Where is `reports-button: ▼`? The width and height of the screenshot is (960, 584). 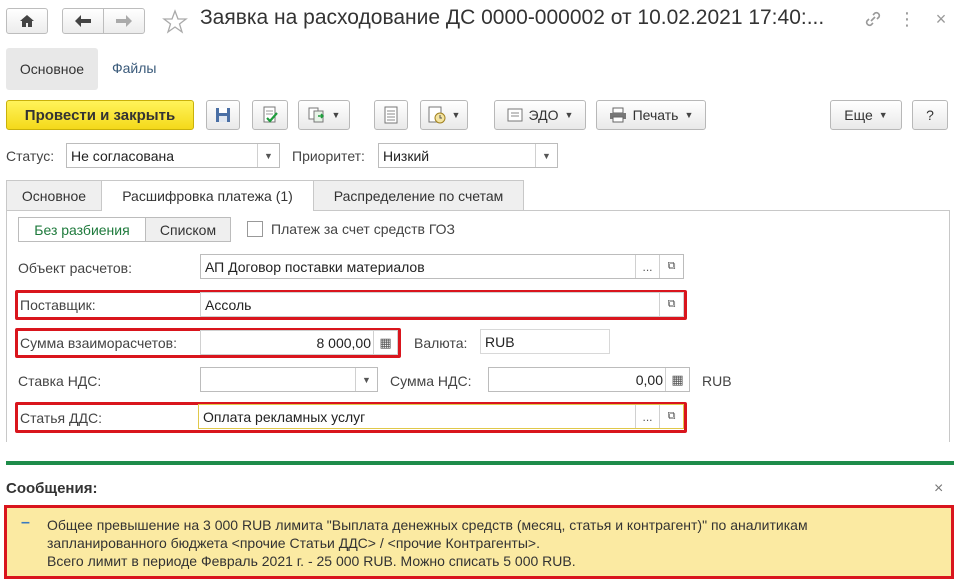
reports-button: ▼ is located at coordinates (444, 115).